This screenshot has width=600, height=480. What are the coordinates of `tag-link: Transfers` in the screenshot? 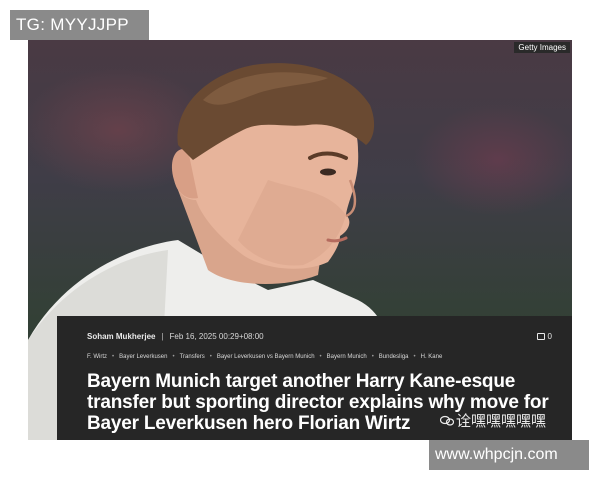 It's located at (192, 357).